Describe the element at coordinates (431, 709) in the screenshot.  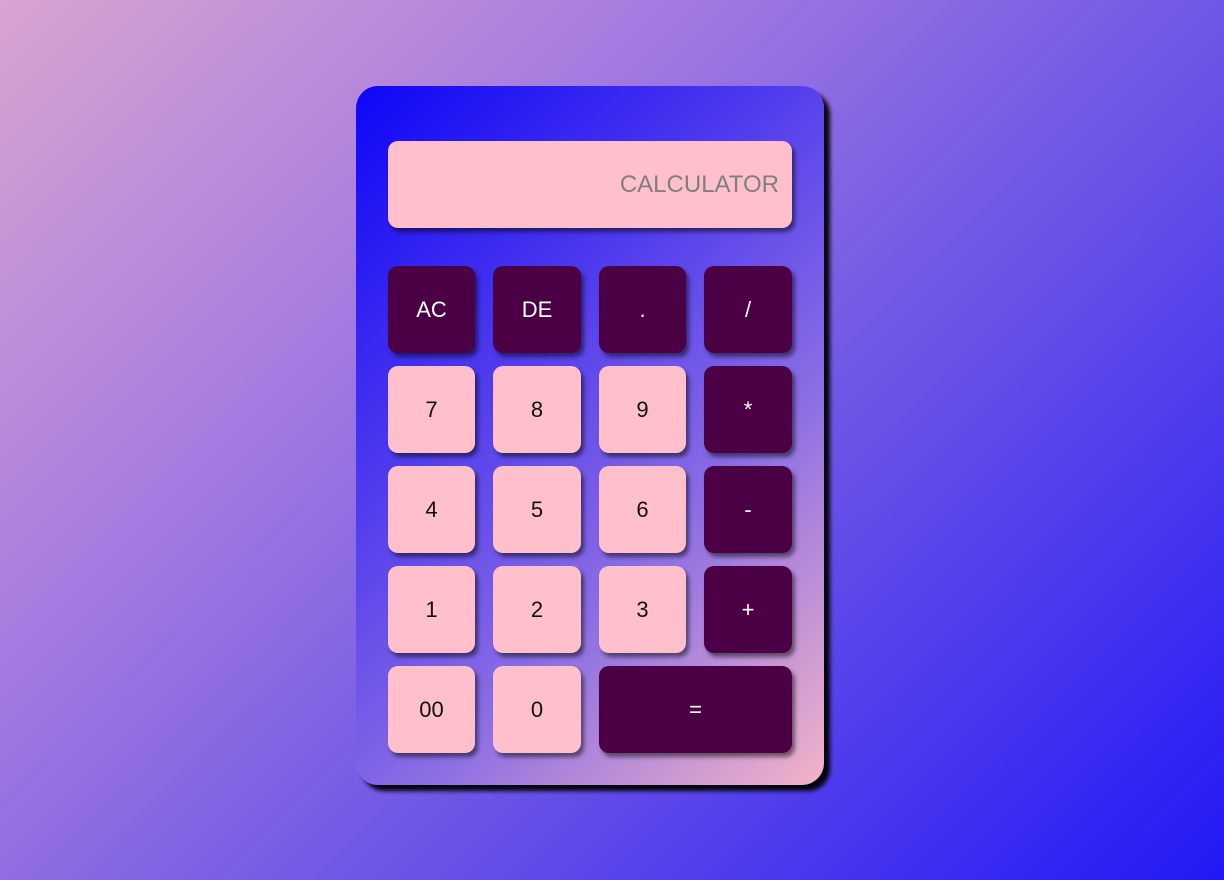
I see `double-zero-button: 00` at that location.